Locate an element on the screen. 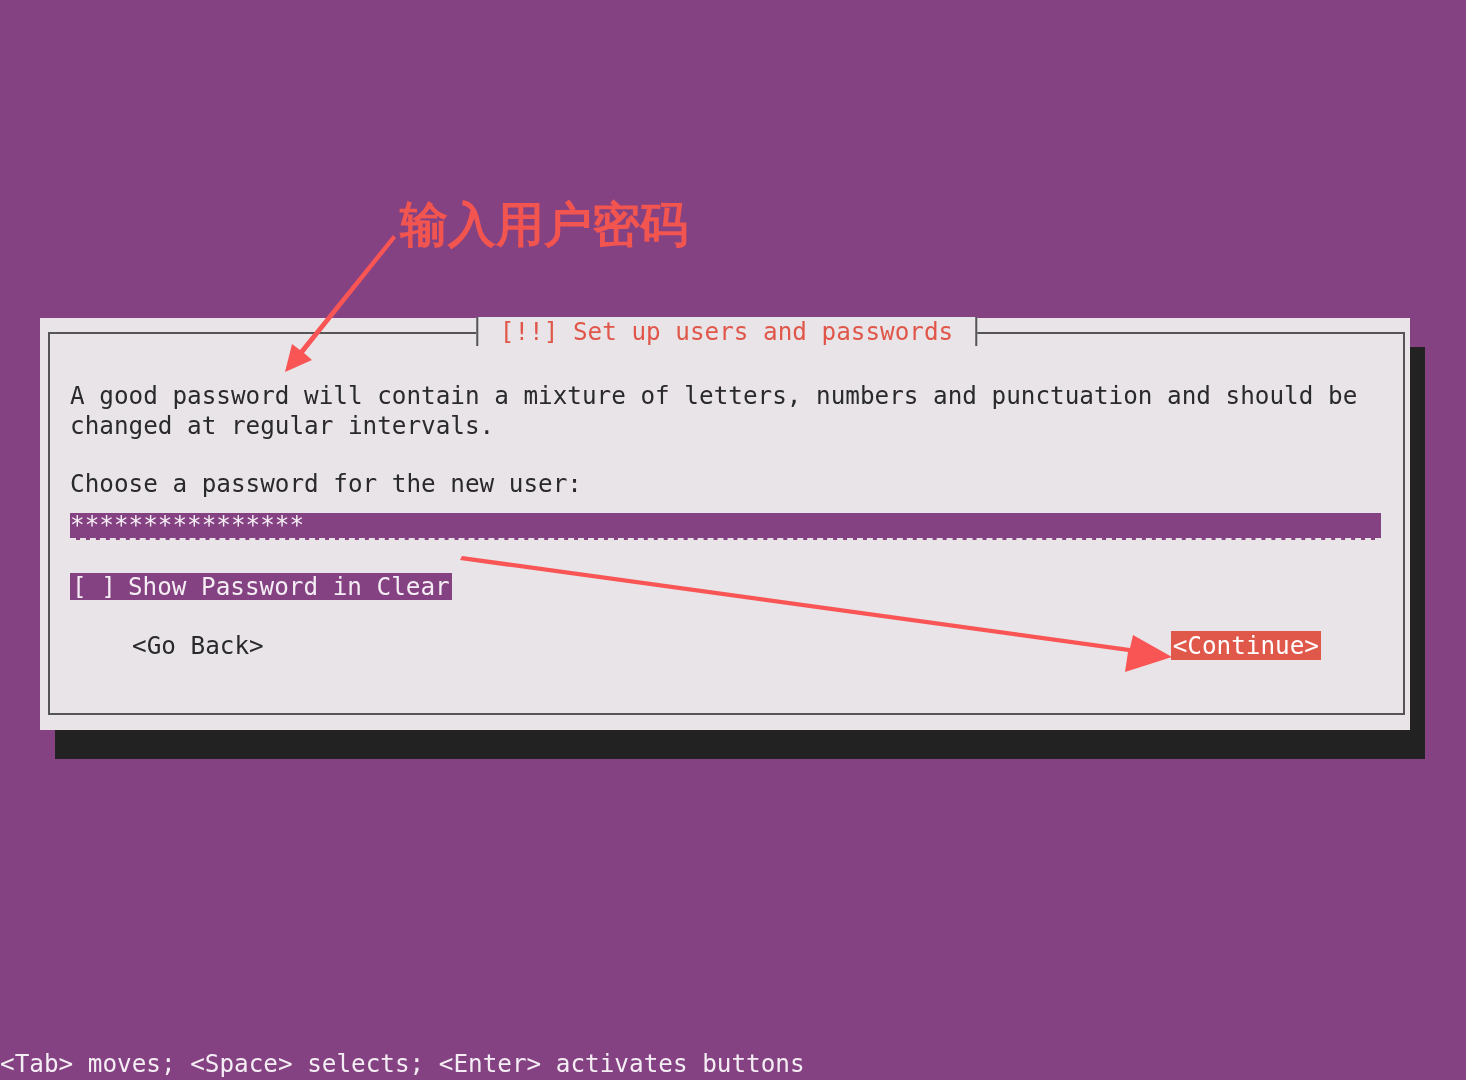  show-password-checkbox: [ ] Show Password in Clear is located at coordinates (261, 586).